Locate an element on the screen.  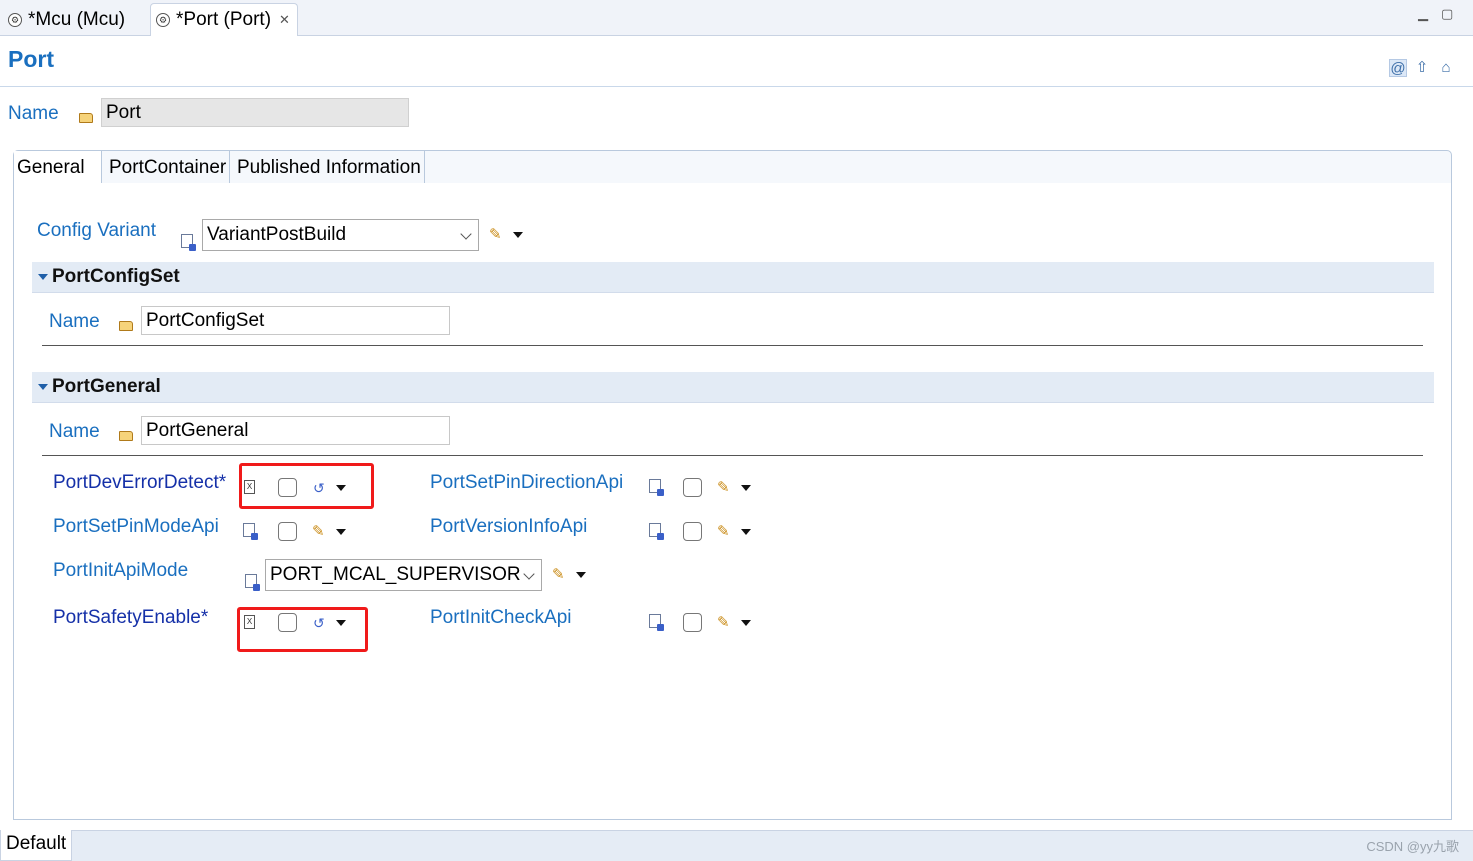
section-title: PortConfigSet is located at coordinates (116, 276).